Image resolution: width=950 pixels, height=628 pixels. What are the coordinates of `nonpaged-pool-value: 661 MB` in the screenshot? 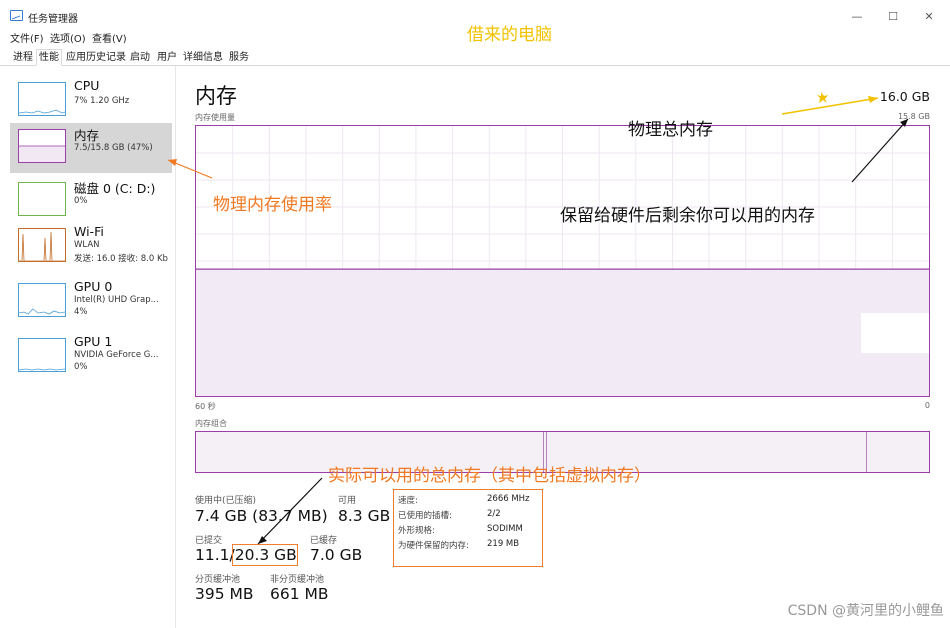 It's located at (299, 594).